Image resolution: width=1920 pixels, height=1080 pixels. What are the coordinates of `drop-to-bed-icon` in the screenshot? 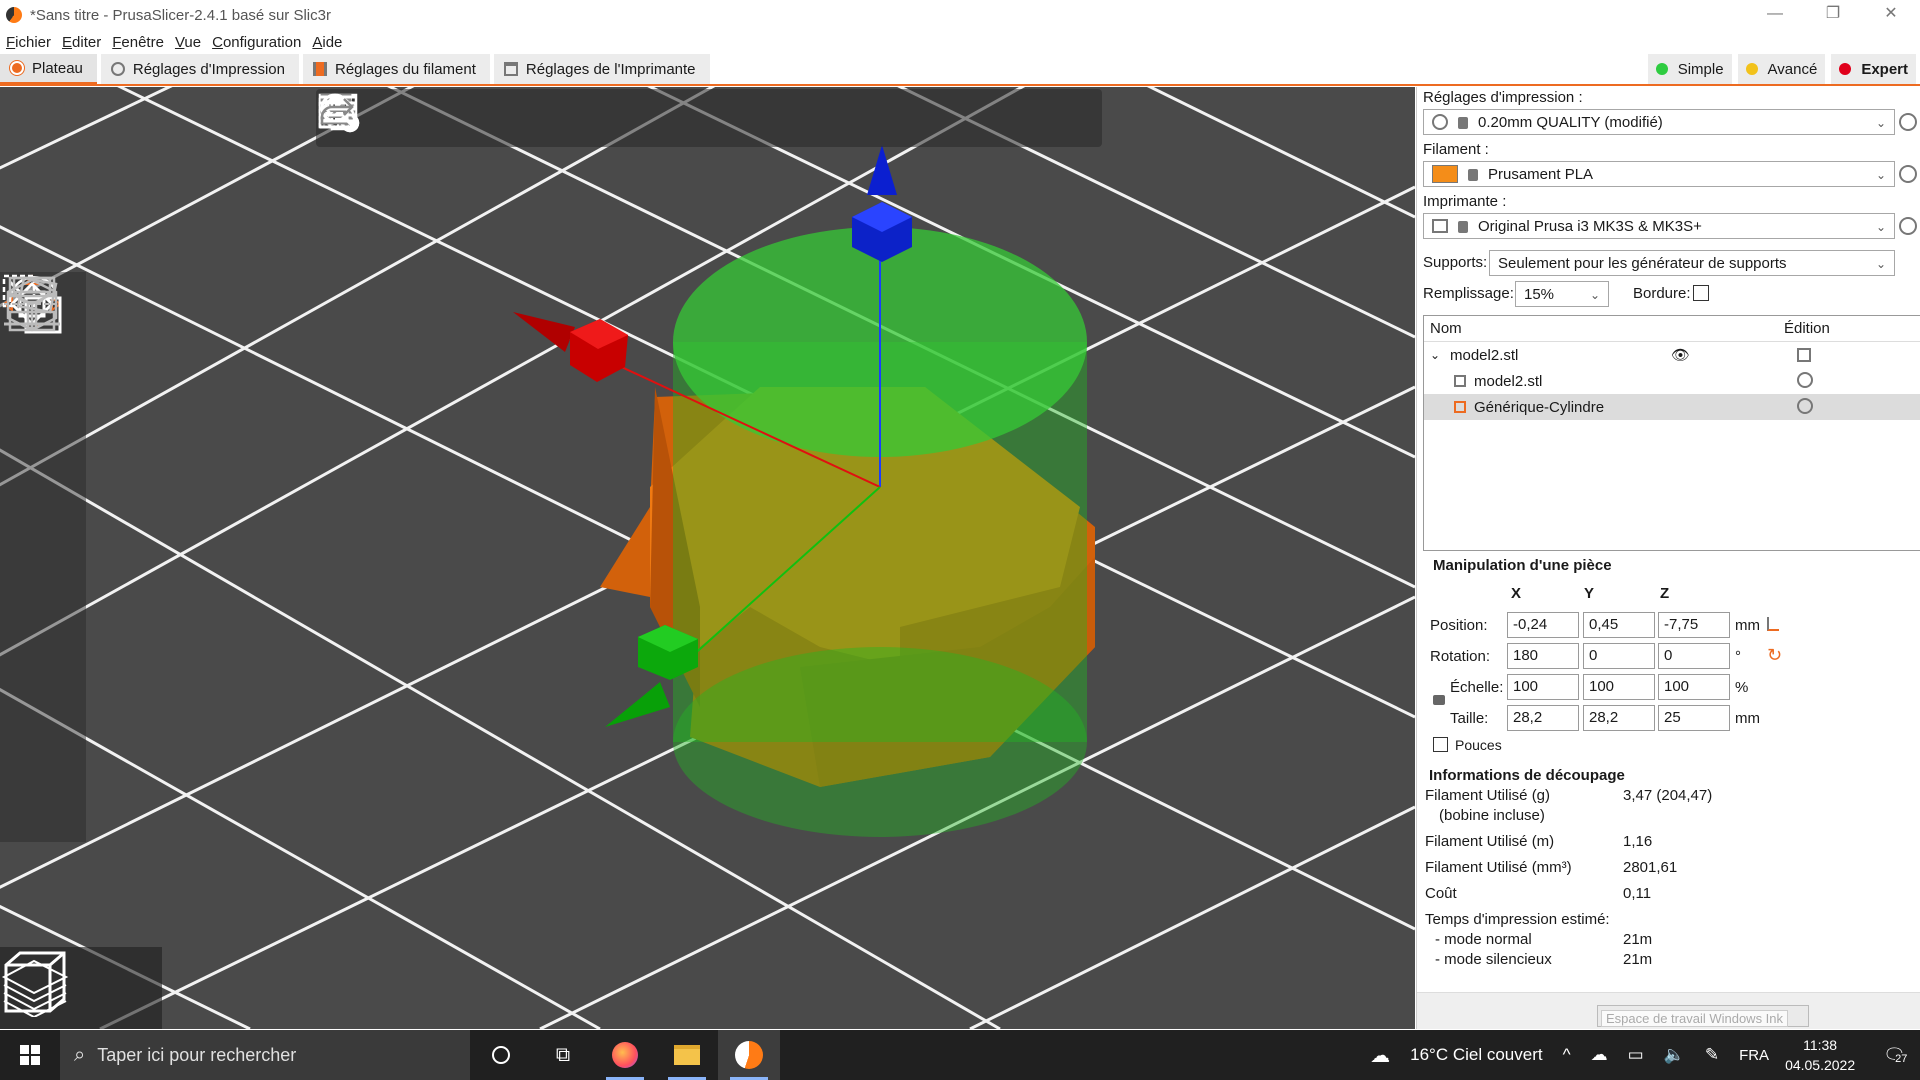 It's located at (1773, 624).